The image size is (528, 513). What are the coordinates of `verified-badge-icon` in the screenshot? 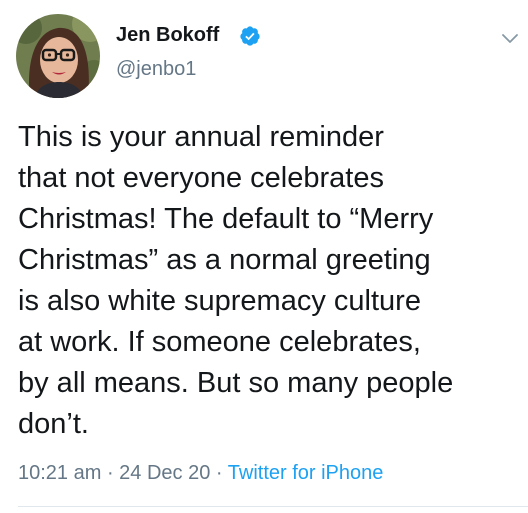 It's located at (250, 36).